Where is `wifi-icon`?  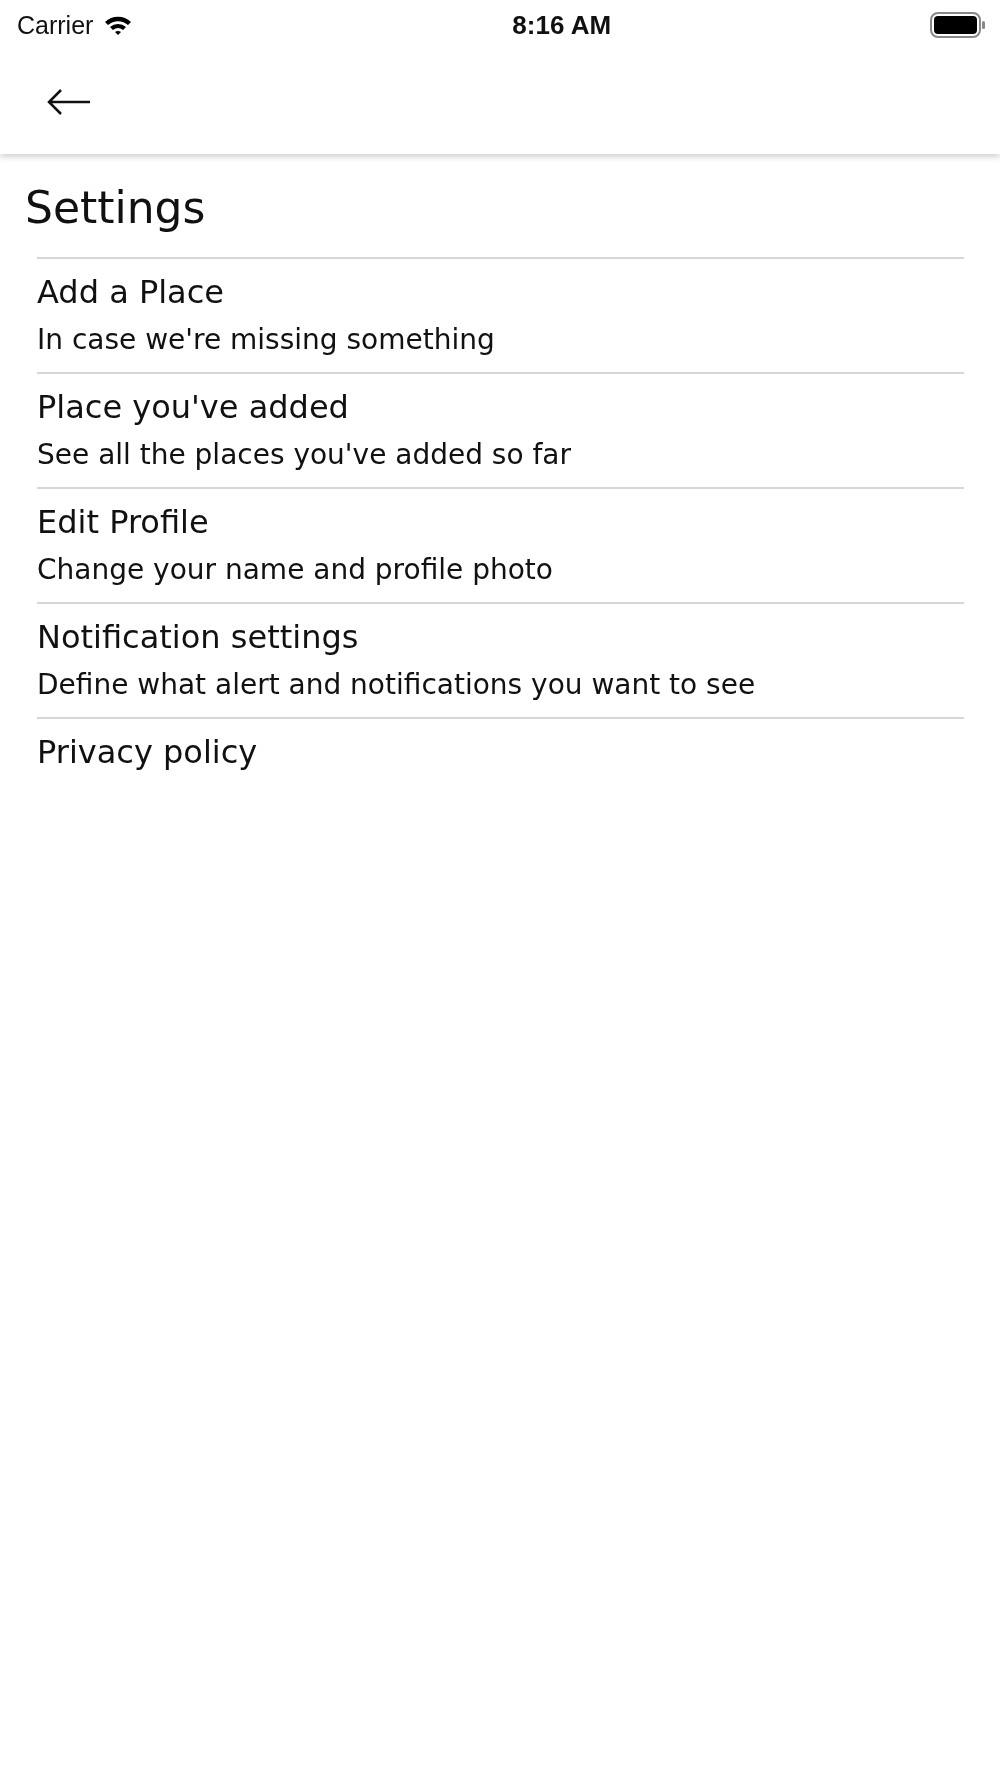 wifi-icon is located at coordinates (118, 25).